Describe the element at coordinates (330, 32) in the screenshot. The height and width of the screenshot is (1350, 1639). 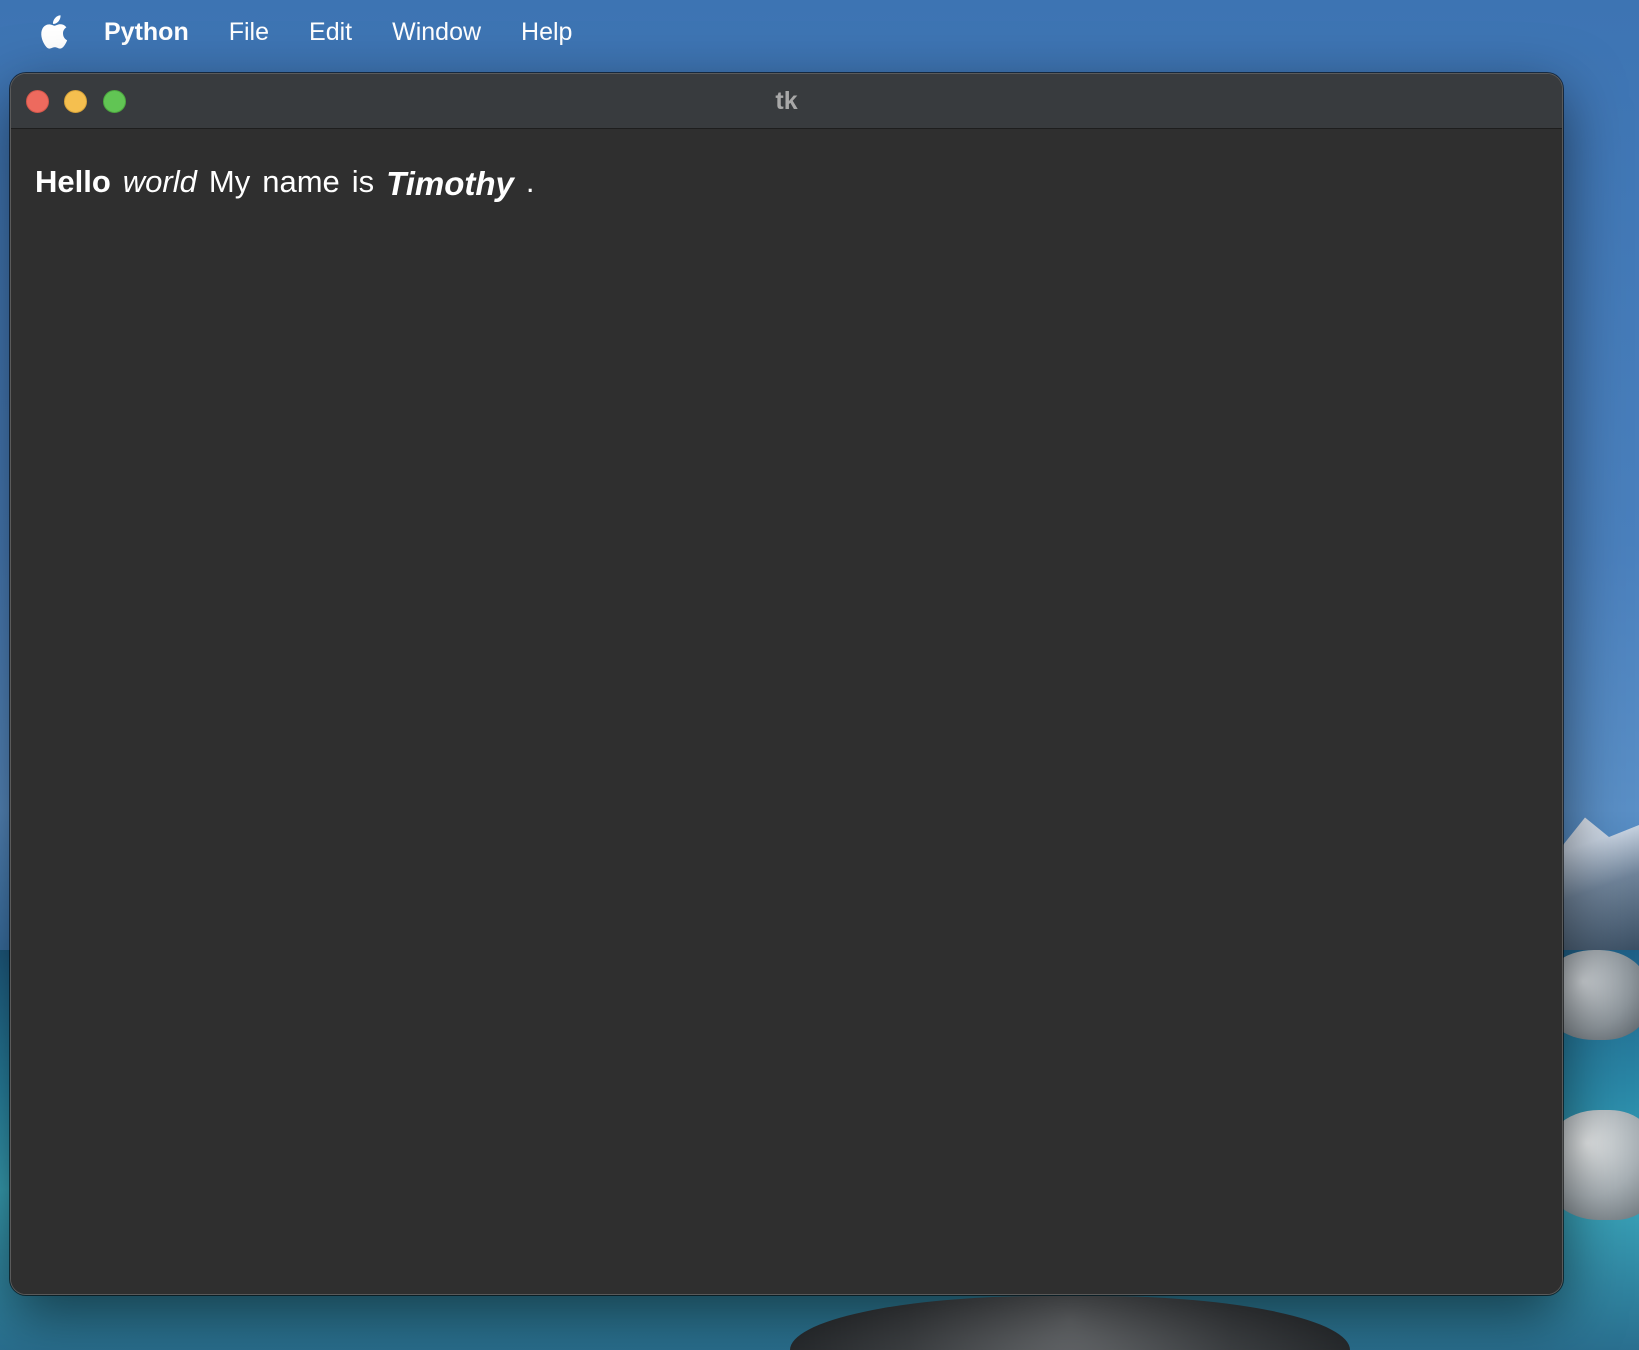
I see `menu-edit: Edit` at that location.